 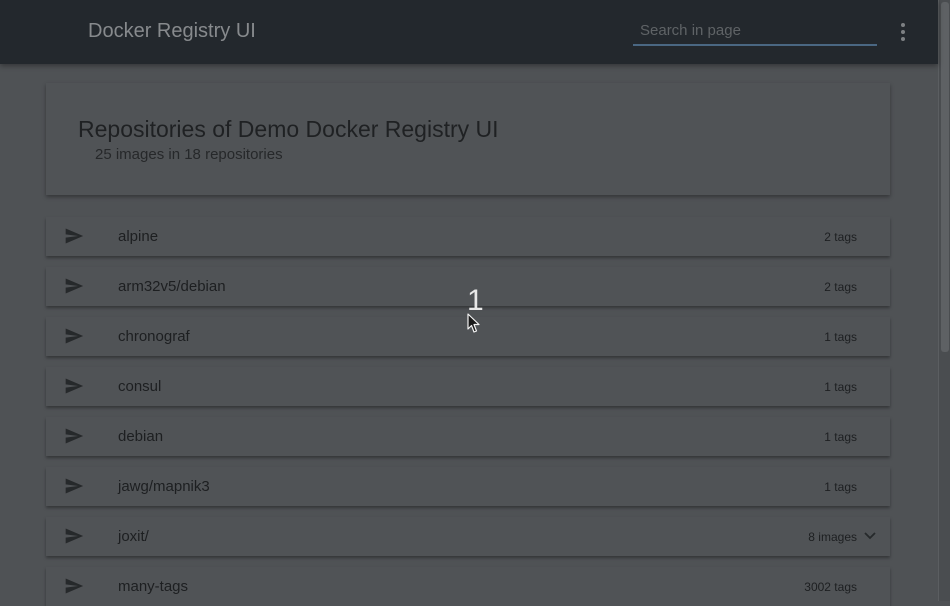 What do you see at coordinates (468, 386) in the screenshot?
I see `repository-item: consul 1 tags` at bounding box center [468, 386].